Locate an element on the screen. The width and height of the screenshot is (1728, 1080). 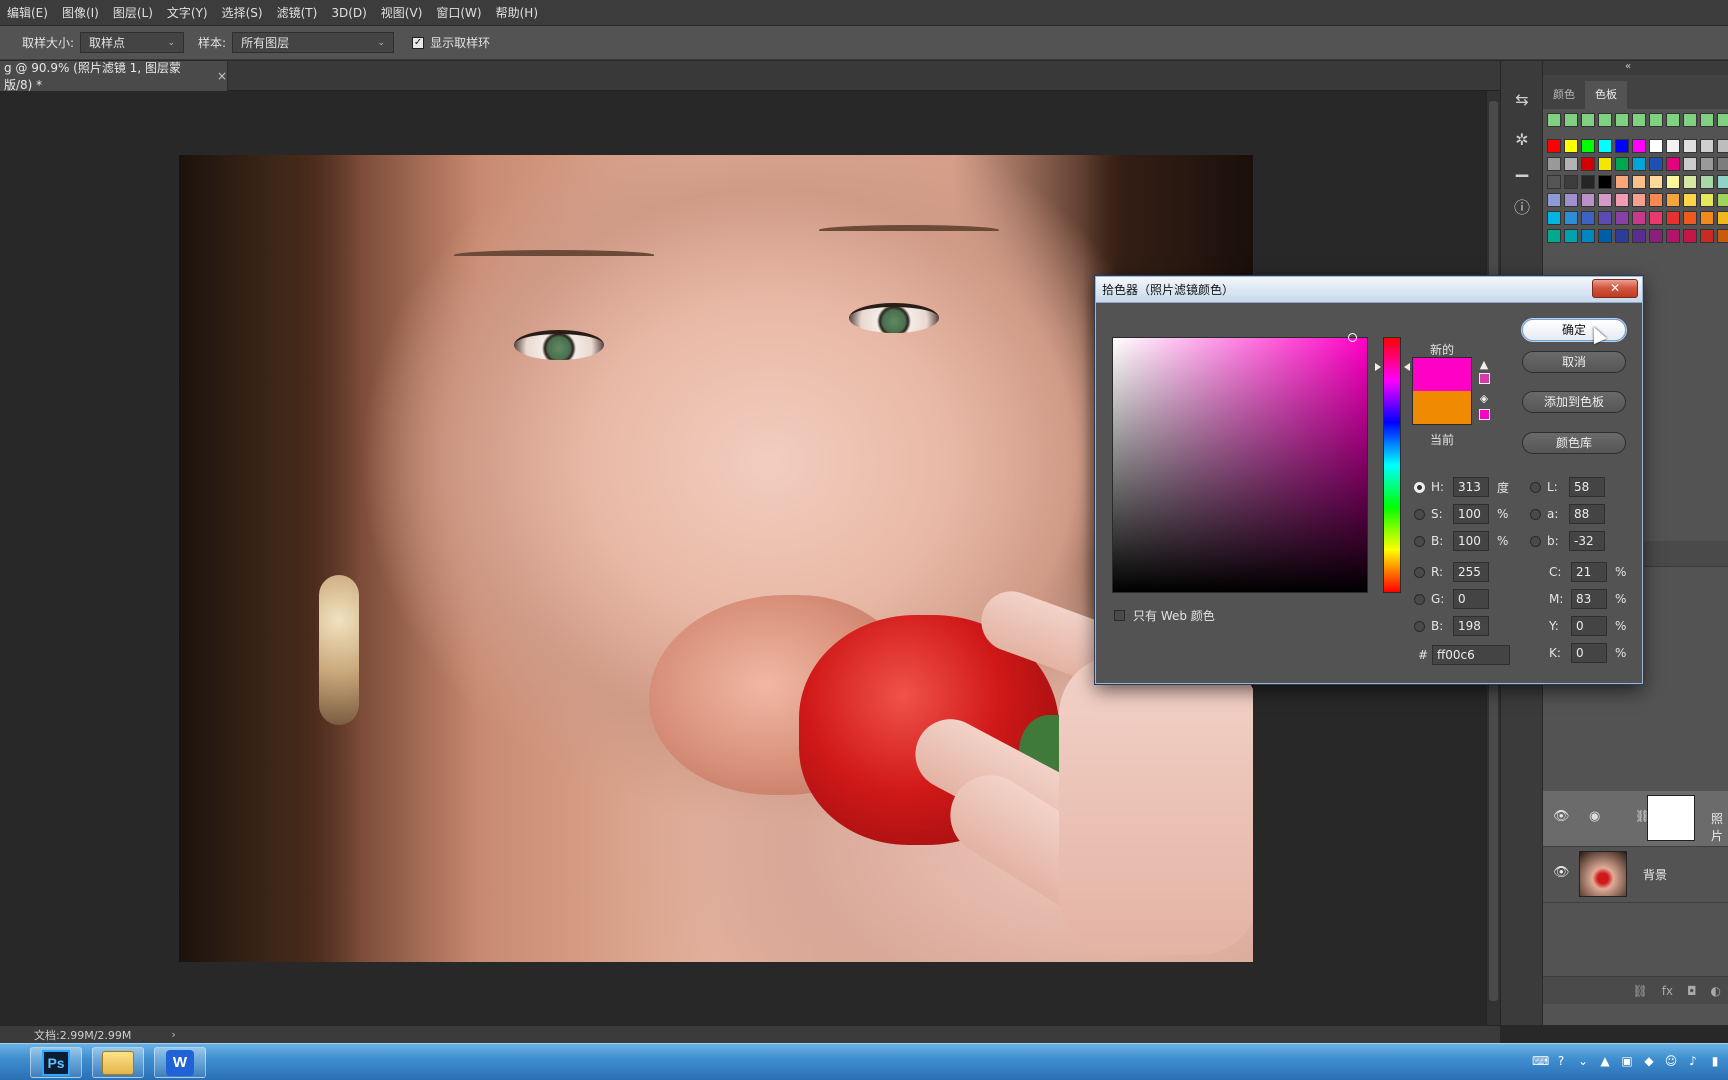
color-libraries-button: 颜色库 is located at coordinates (1574, 443).